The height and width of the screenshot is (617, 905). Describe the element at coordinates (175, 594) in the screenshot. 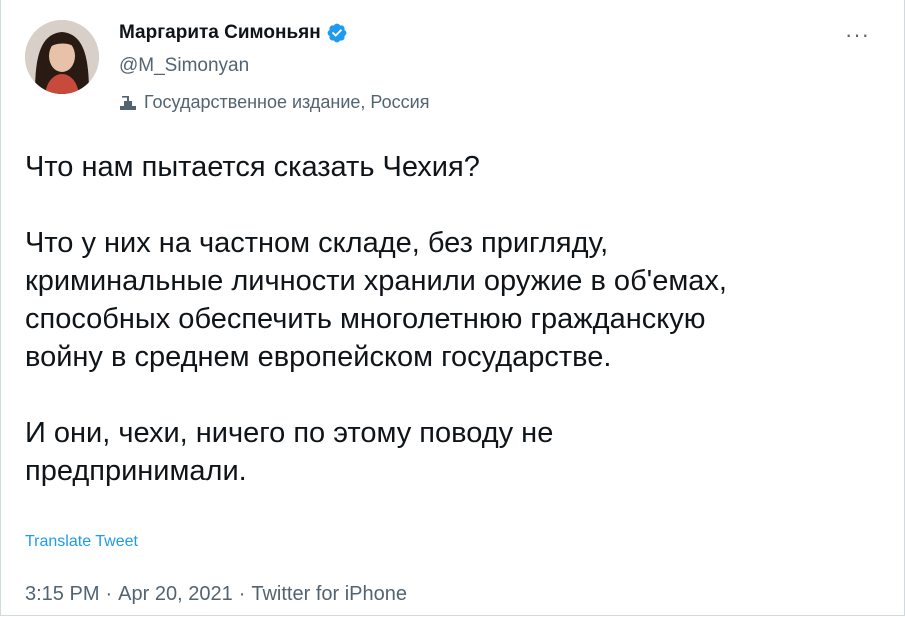

I see `tweet-date: Apr 20, 2021` at that location.